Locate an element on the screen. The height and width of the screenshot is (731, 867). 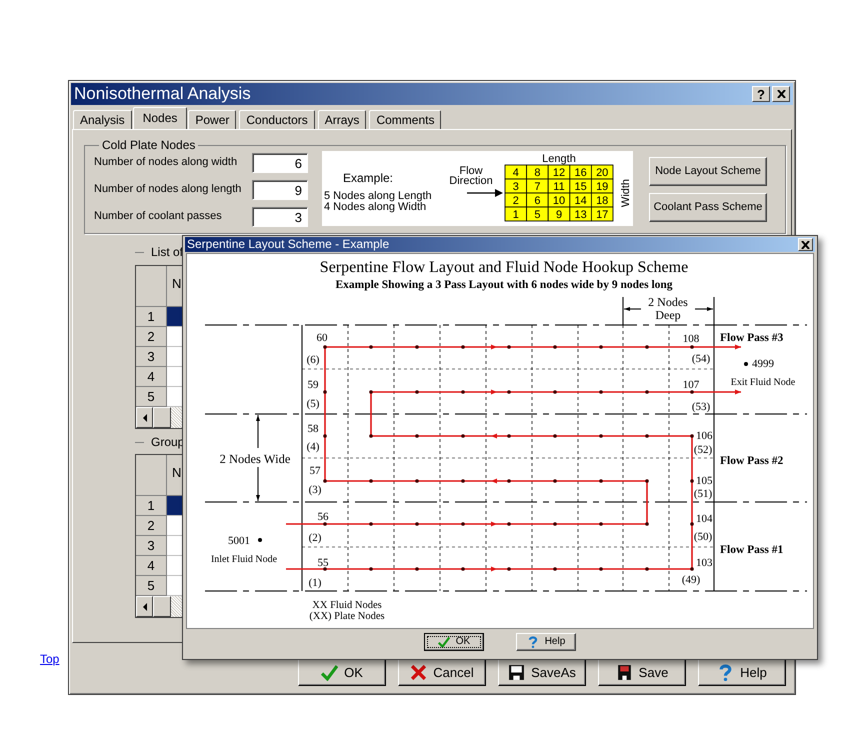
node-number: 56 is located at coordinates (323, 517).